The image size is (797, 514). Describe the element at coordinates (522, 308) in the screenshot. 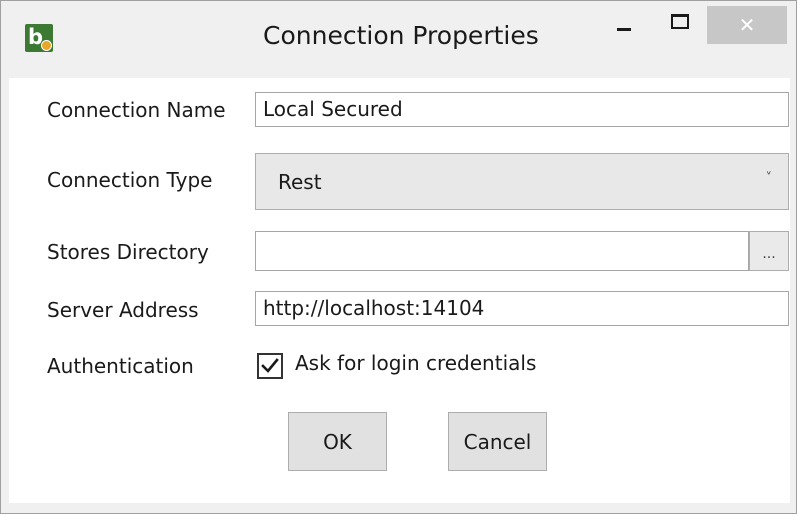

I see `server-address-input: http://localhost:14104` at that location.